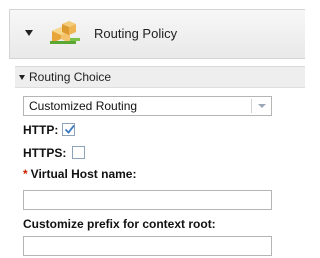  I want to click on select-divider, so click(251, 106).